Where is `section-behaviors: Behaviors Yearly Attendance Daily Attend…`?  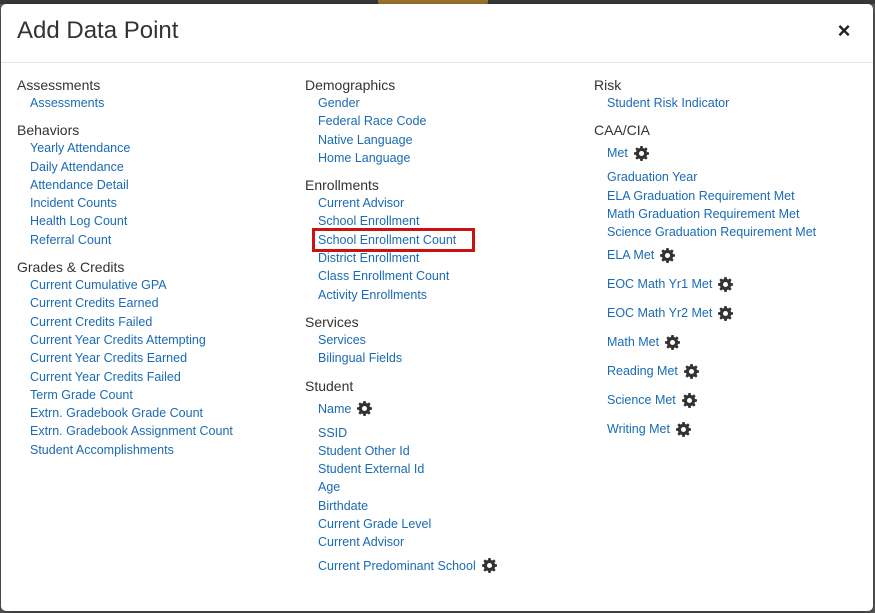 section-behaviors: Behaviors Yearly Attendance Daily Attend… is located at coordinates (152, 185).